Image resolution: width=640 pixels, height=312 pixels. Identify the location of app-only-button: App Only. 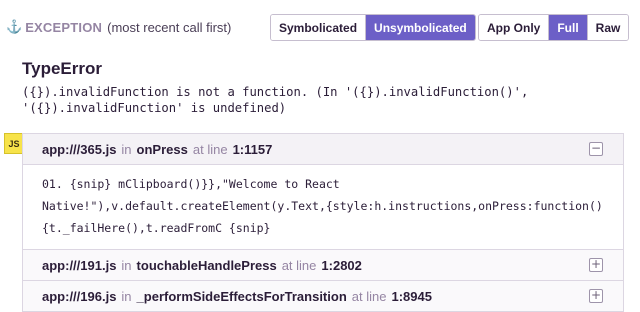
(514, 27).